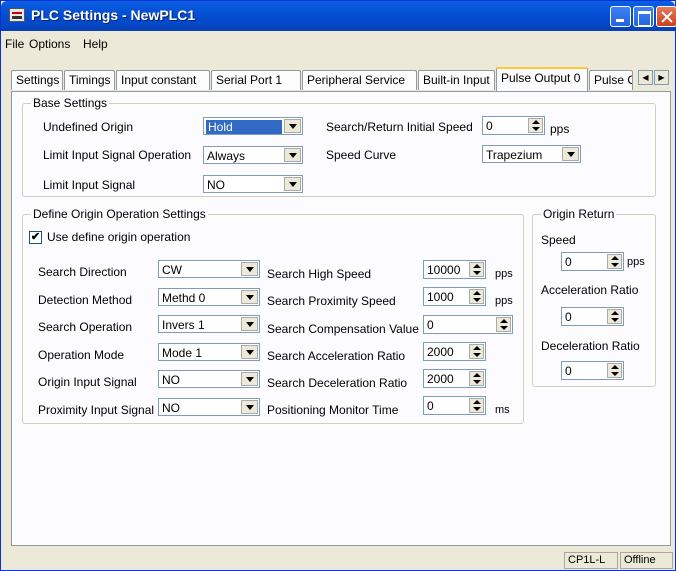 This screenshot has width=676, height=571. I want to click on use-define-origin-checkbox: ✔, so click(35, 237).